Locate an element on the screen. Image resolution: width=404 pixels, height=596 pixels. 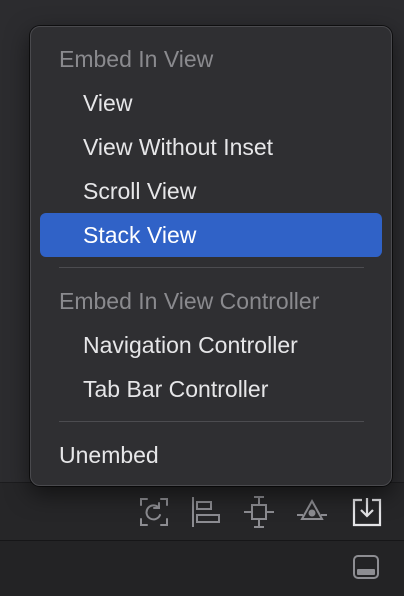
toggle-panel-icon is located at coordinates (368, 569).